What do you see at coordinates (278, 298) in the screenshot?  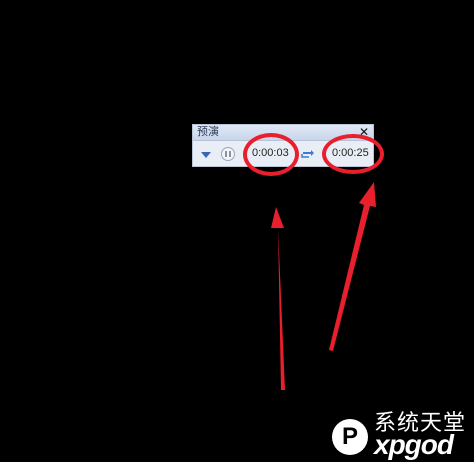 I see `arrow-to-current-time` at bounding box center [278, 298].